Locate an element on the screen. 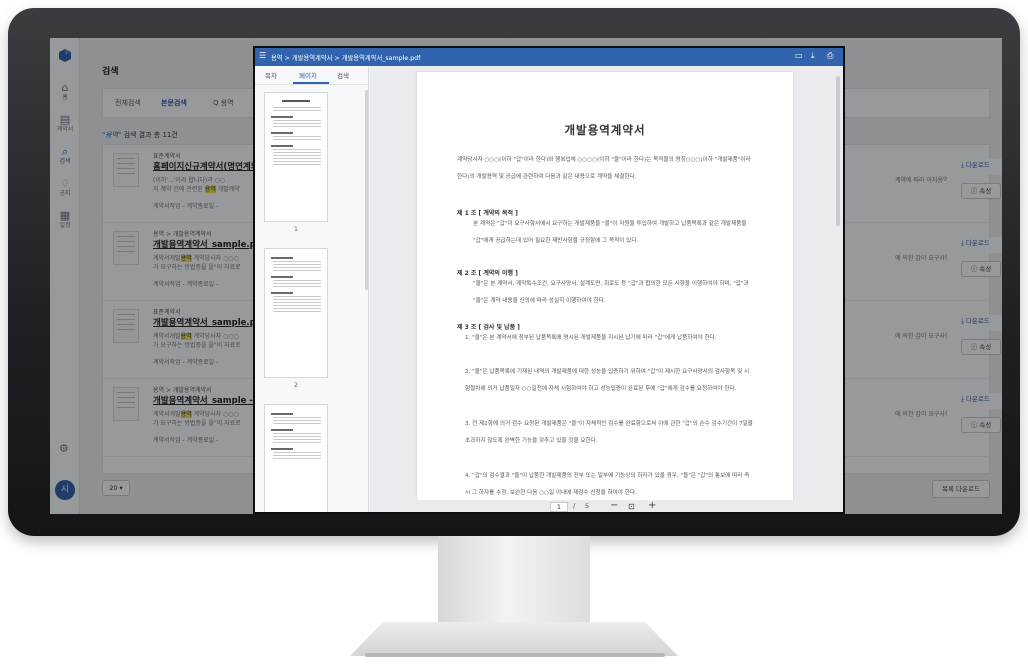 The width and height of the screenshot is (1028, 666). monitor-stand-base is located at coordinates (514, 639).